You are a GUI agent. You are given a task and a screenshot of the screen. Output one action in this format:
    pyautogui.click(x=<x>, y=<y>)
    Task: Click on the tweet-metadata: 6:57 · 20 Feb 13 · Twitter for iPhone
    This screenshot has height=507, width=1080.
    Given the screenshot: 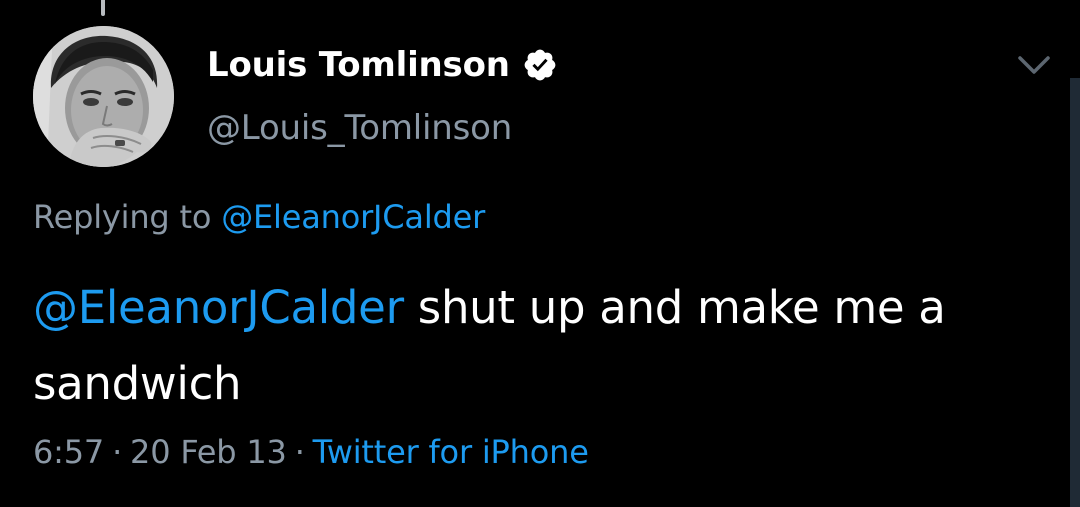 What is the action you would take?
    pyautogui.click(x=311, y=452)
    